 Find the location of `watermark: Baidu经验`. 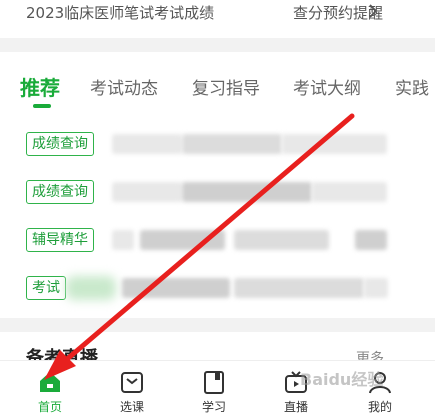

watermark: Baidu经验 is located at coordinates (342, 379).